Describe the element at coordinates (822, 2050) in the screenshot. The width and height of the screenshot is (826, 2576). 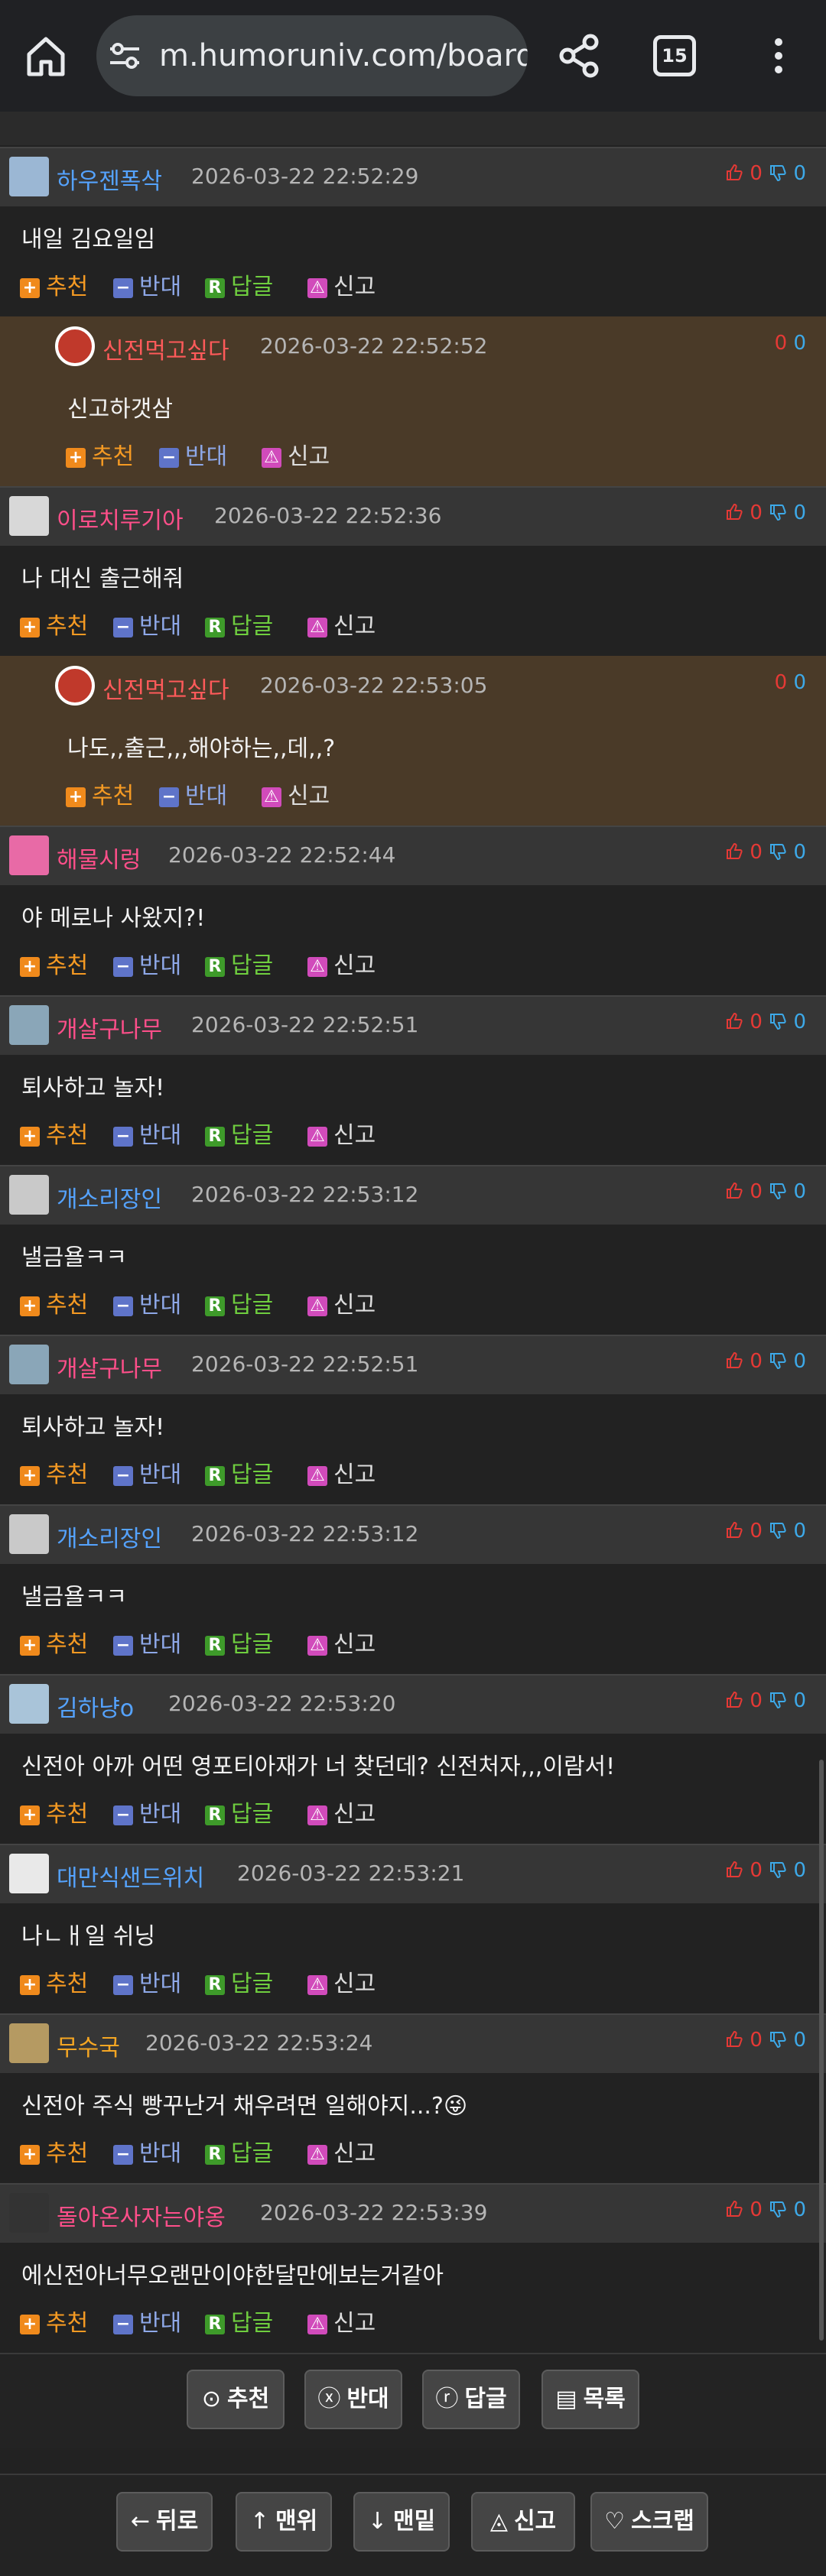
I see `scrollbar` at that location.